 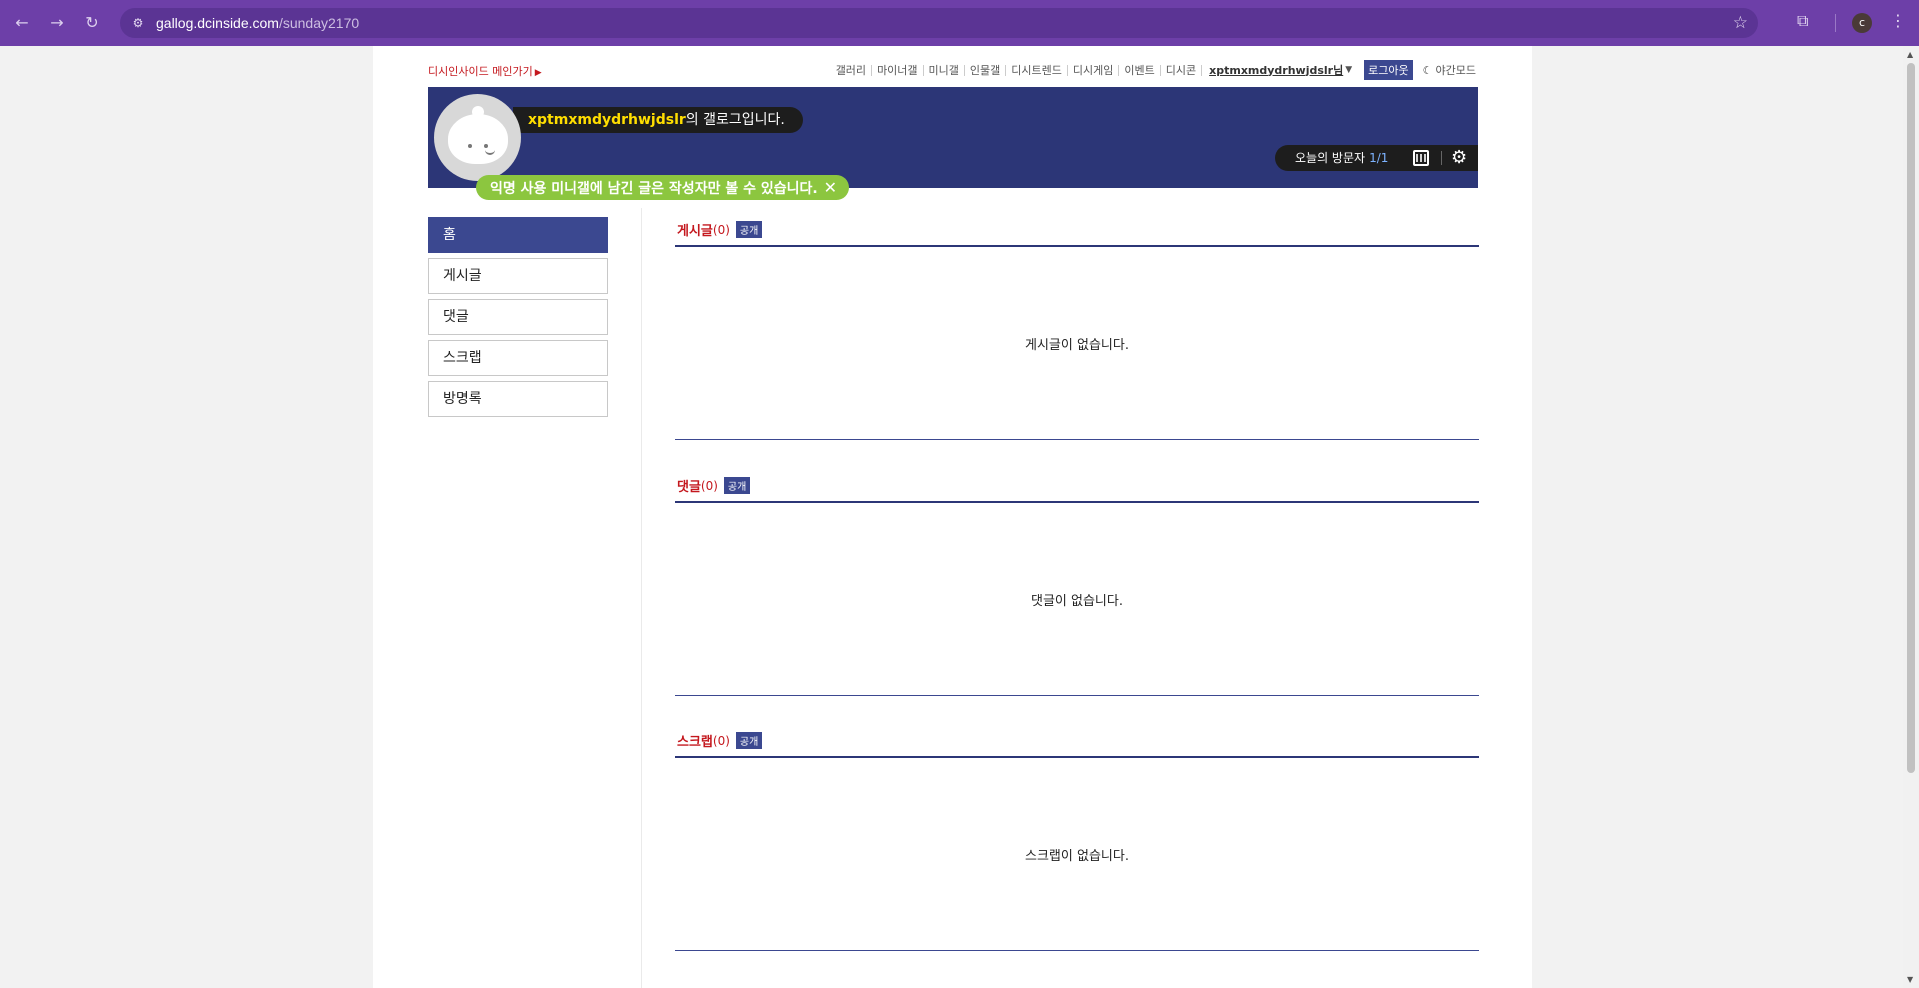 I want to click on scrap-section: 스크랩 (0) 공개 스크랩이 없습니다., so click(x=1077, y=838).